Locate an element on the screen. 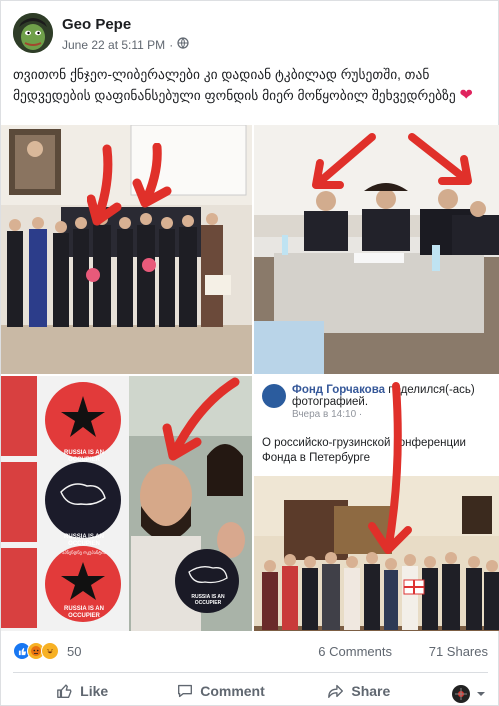 Image resolution: width=499 pixels, height=706 pixels. occupier-badge-text: RUSSIA IS AN OCCUPIER is located at coordinates (84, 456).